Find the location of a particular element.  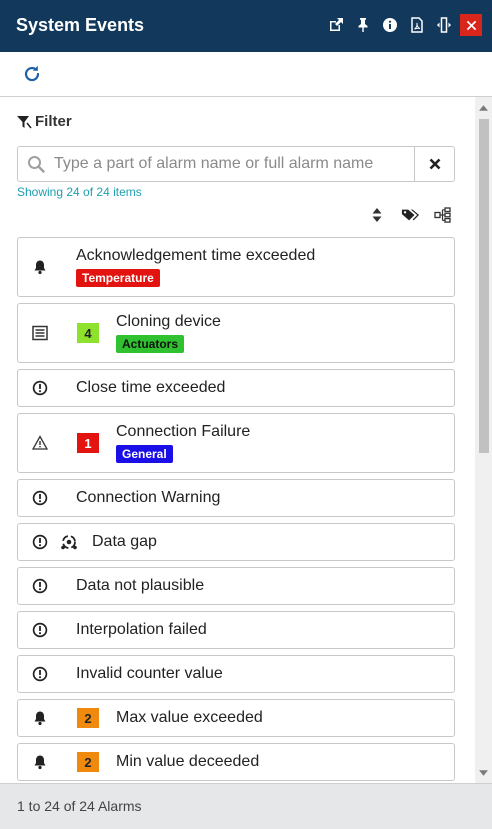

list-item: 1 Connection Failure General is located at coordinates (236, 443).